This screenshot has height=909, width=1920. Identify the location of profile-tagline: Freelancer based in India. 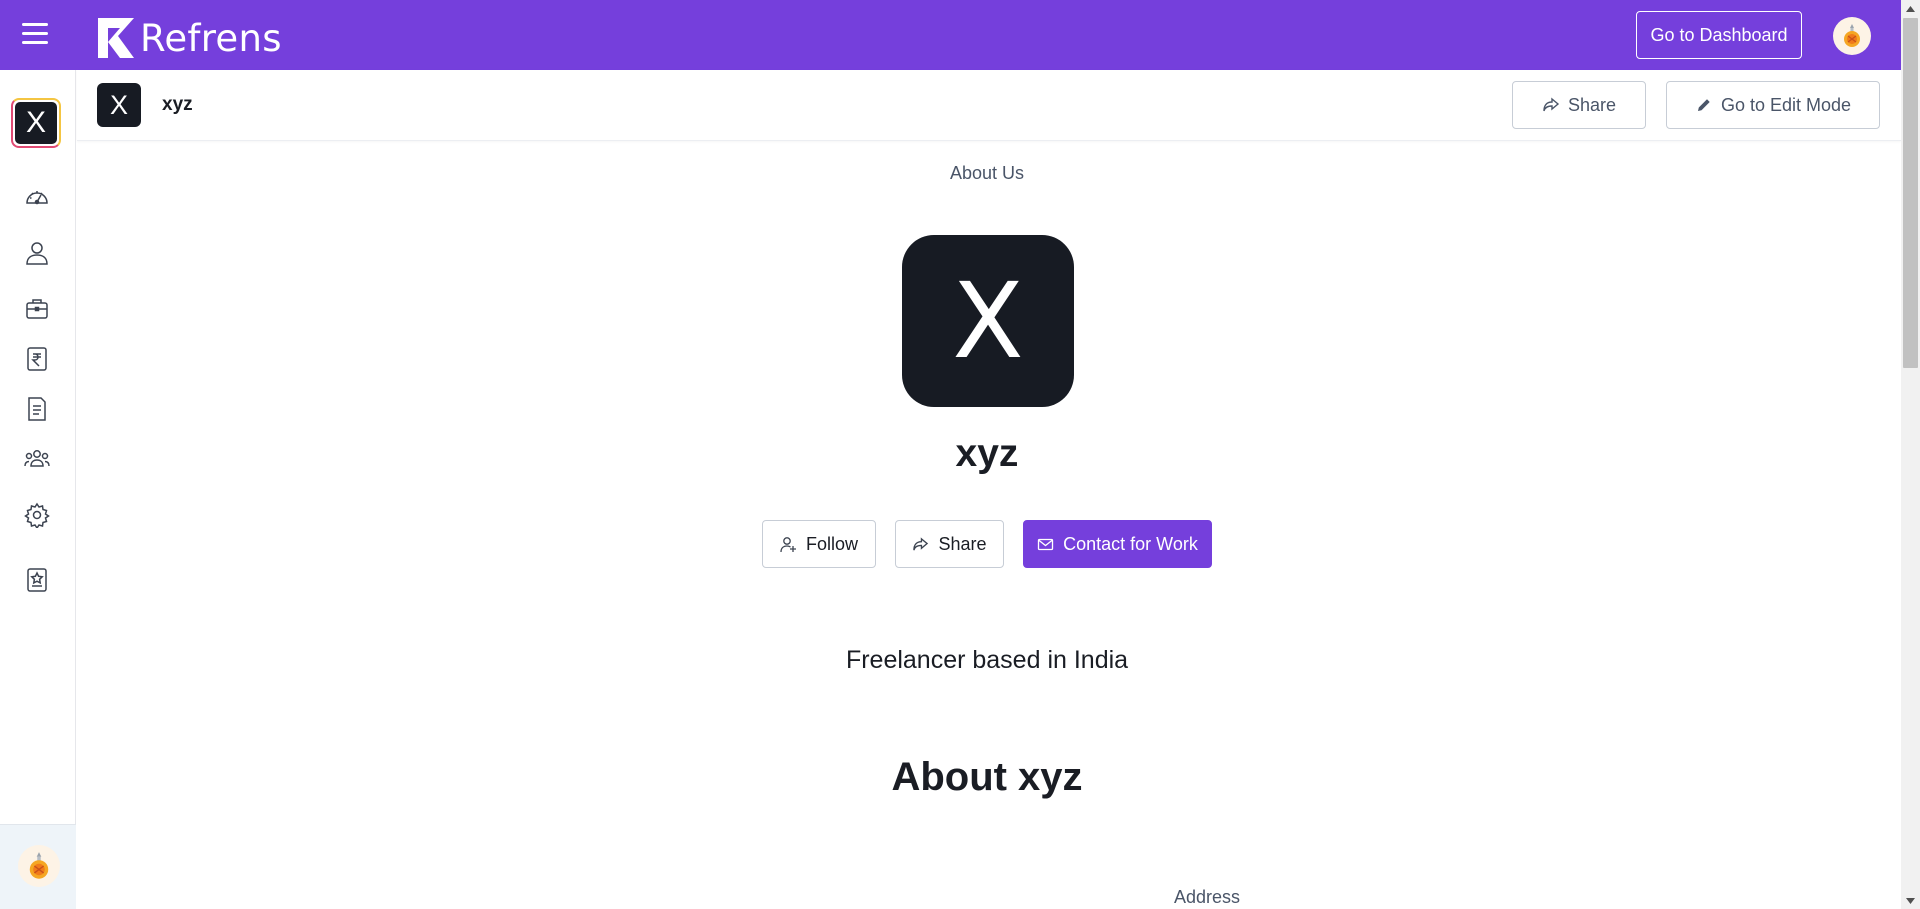
(987, 660).